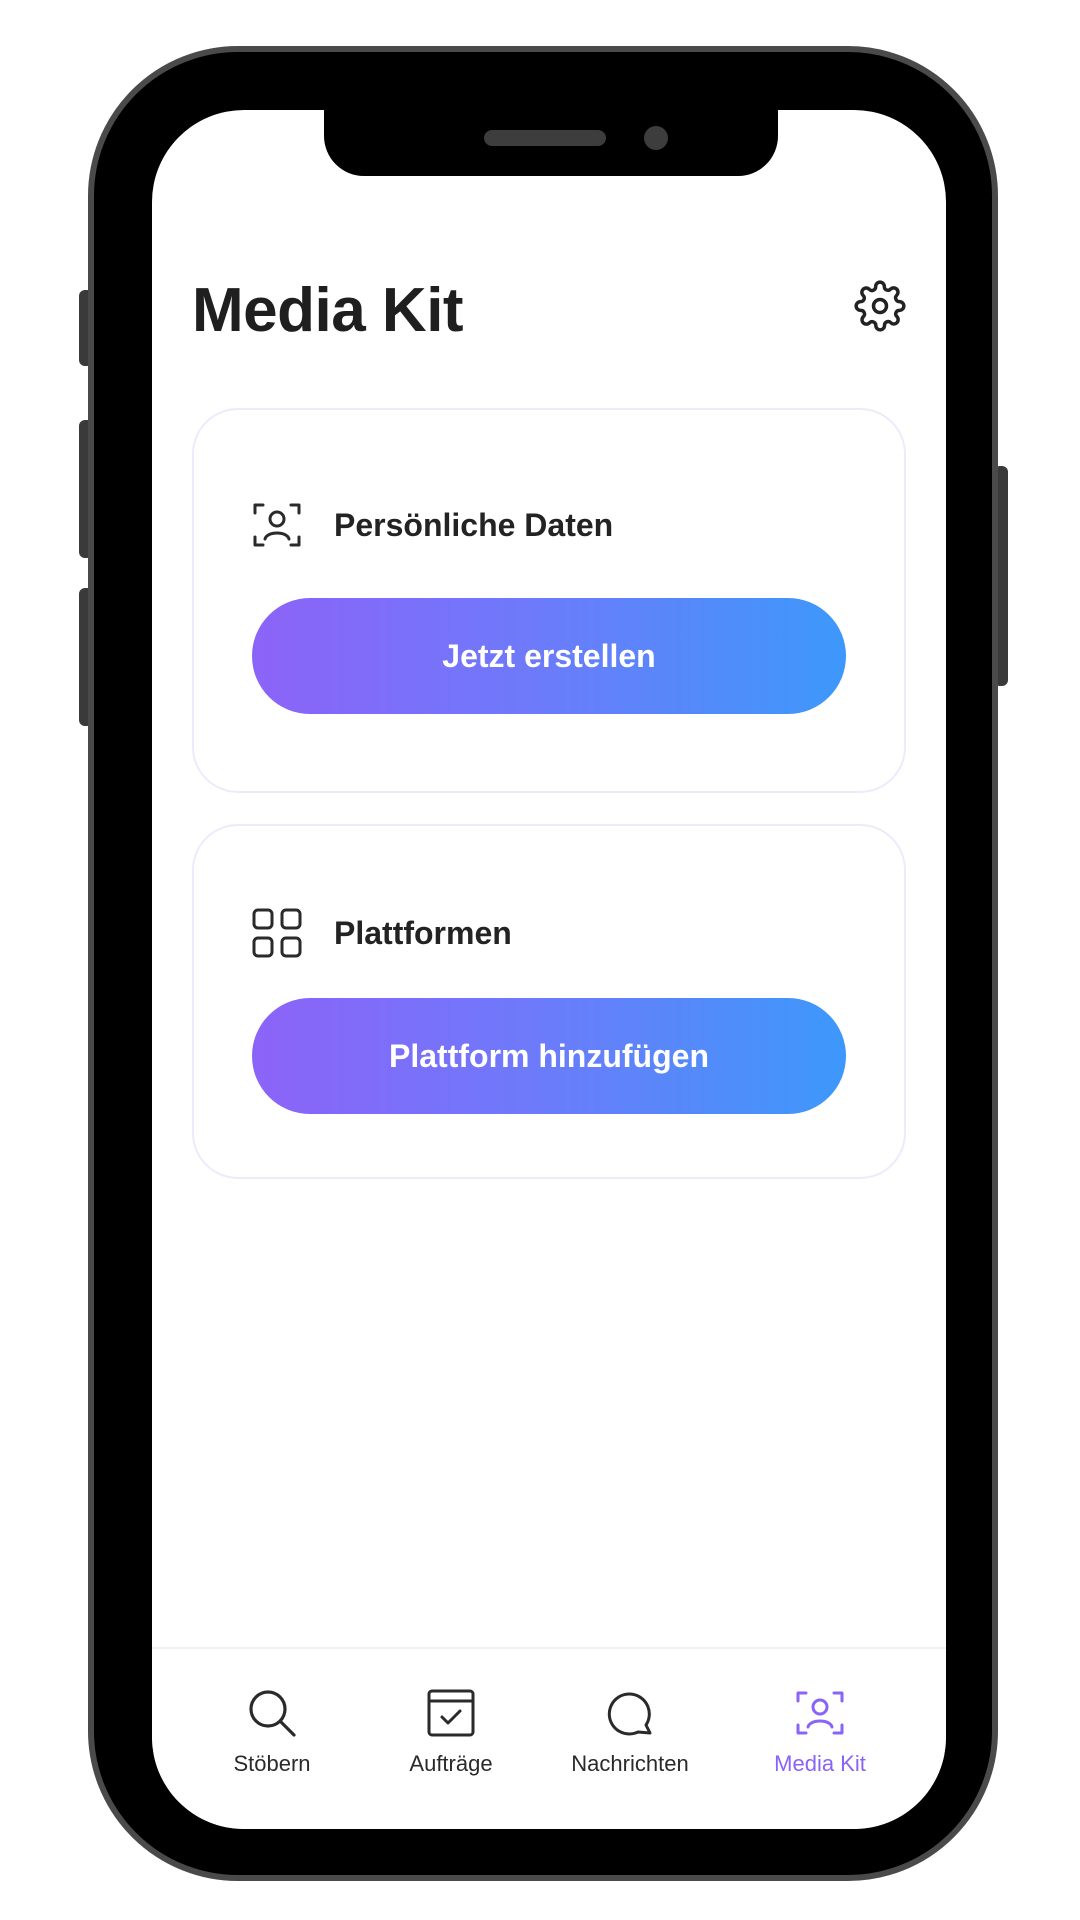 This screenshot has width=1080, height=1920. What do you see at coordinates (423, 932) in the screenshot?
I see `platforms-title: Plattformen` at bounding box center [423, 932].